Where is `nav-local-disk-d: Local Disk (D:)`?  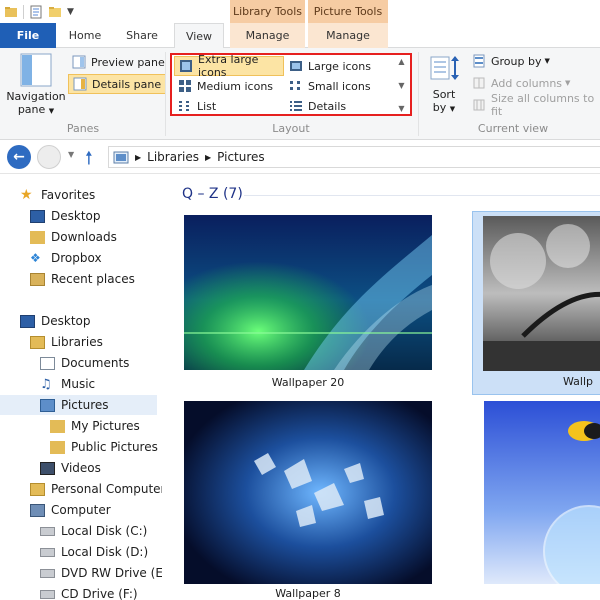
nav-local-disk-d: Local Disk (D:) is located at coordinates (94, 552).